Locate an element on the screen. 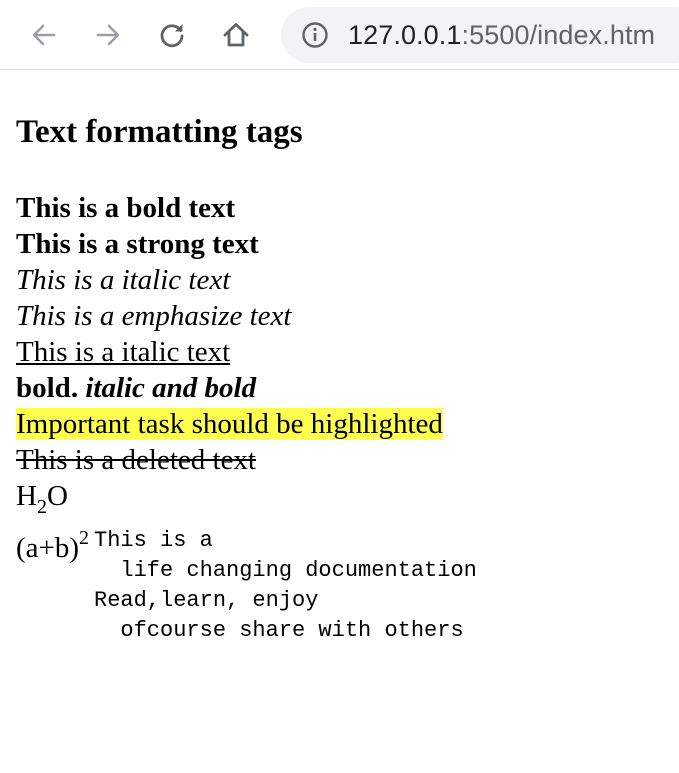  page-heading: Text formatting tags is located at coordinates (159, 132).